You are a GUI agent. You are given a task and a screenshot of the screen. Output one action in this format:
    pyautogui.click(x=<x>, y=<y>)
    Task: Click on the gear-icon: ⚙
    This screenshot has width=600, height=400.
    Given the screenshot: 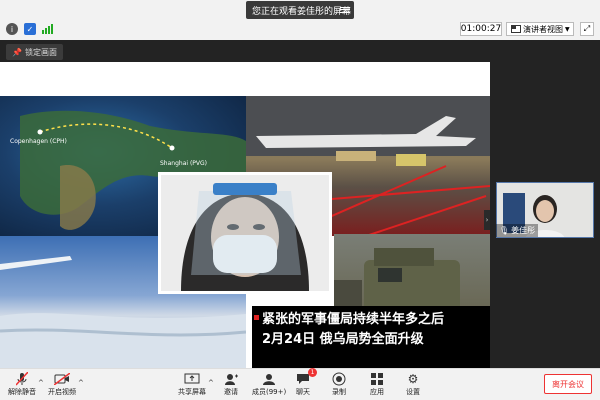 What is the action you would take?
    pyautogui.click(x=413, y=379)
    